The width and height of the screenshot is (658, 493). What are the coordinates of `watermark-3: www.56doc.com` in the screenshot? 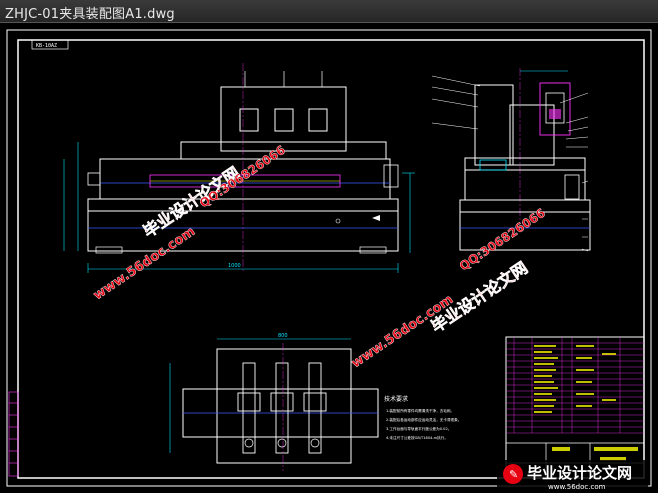 It's located at (145, 264).